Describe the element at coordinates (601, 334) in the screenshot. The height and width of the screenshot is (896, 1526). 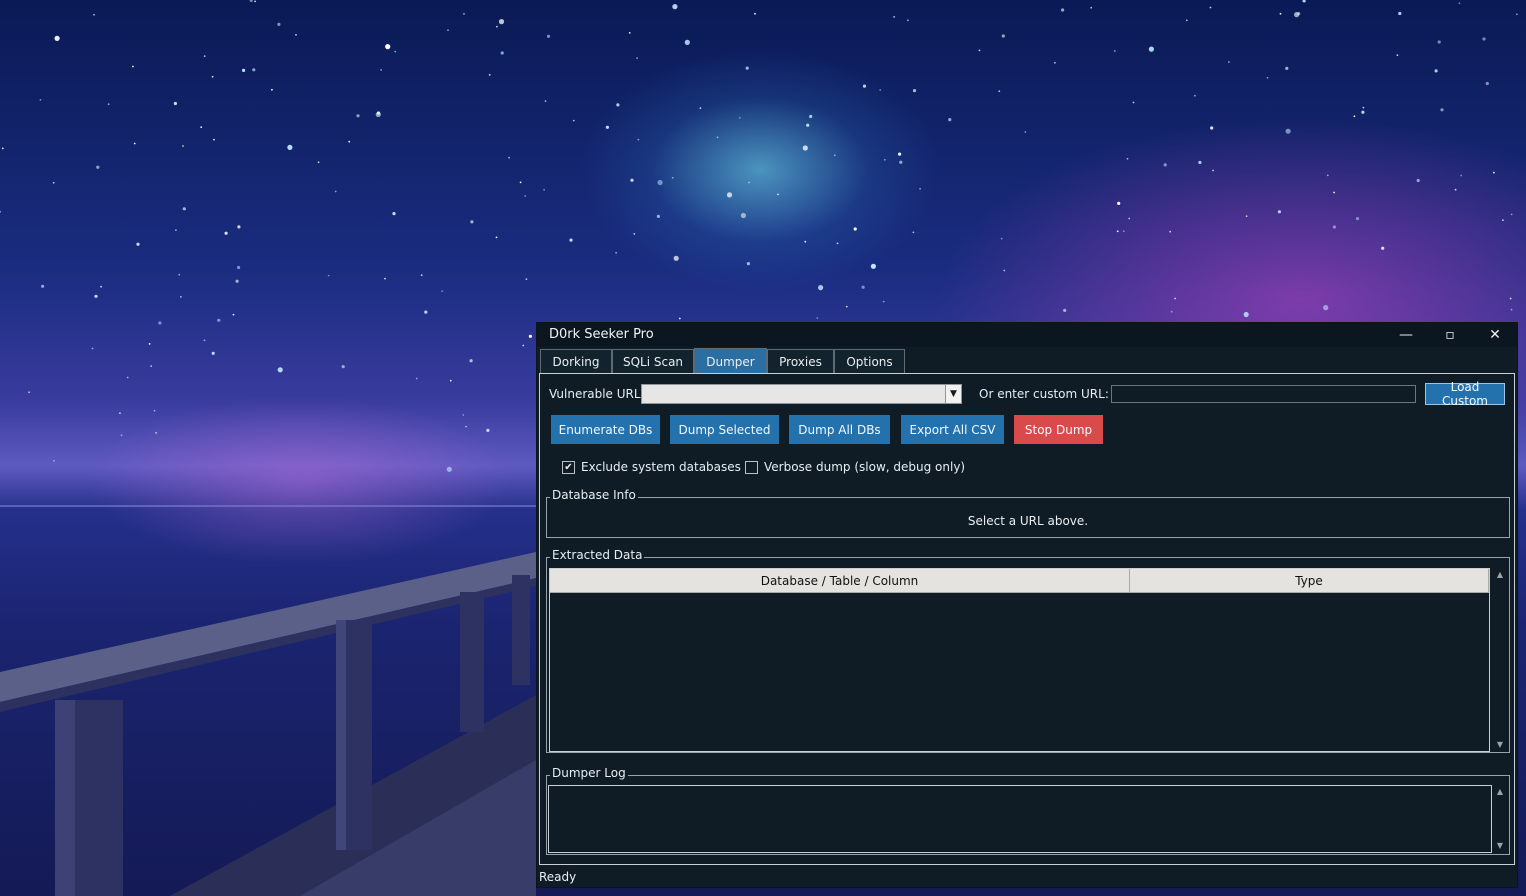
I see `window-title: D0rk Seeker Pro` at that location.